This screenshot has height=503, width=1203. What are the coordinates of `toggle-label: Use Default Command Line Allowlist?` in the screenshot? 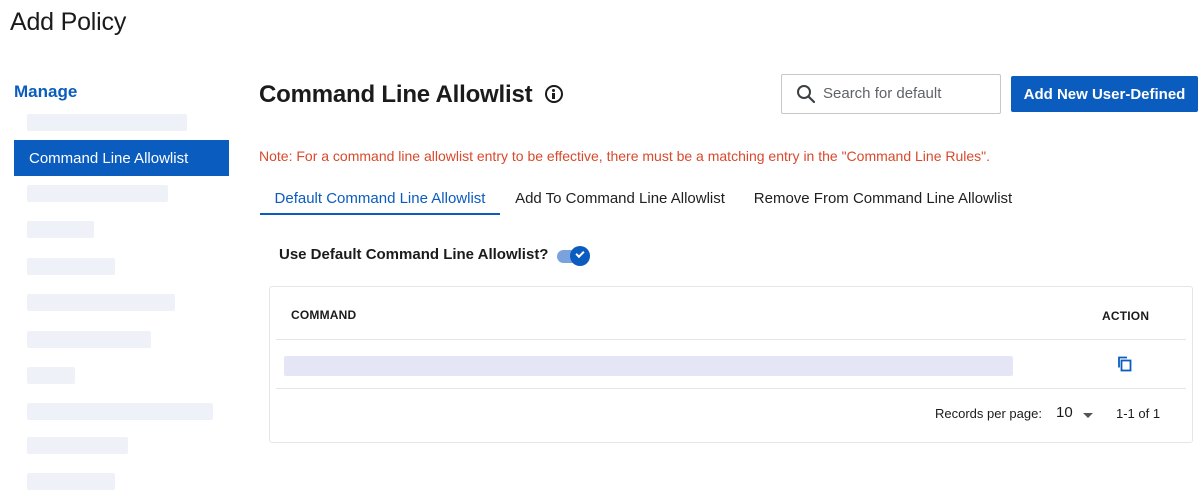 It's located at (414, 254).